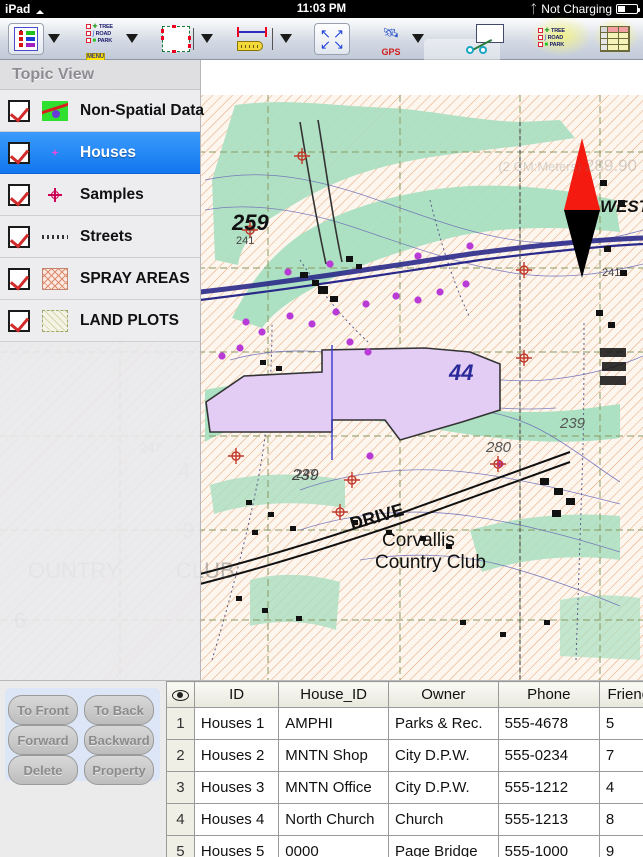  What do you see at coordinates (418, 38) in the screenshot?
I see `gps-caret-icon` at bounding box center [418, 38].